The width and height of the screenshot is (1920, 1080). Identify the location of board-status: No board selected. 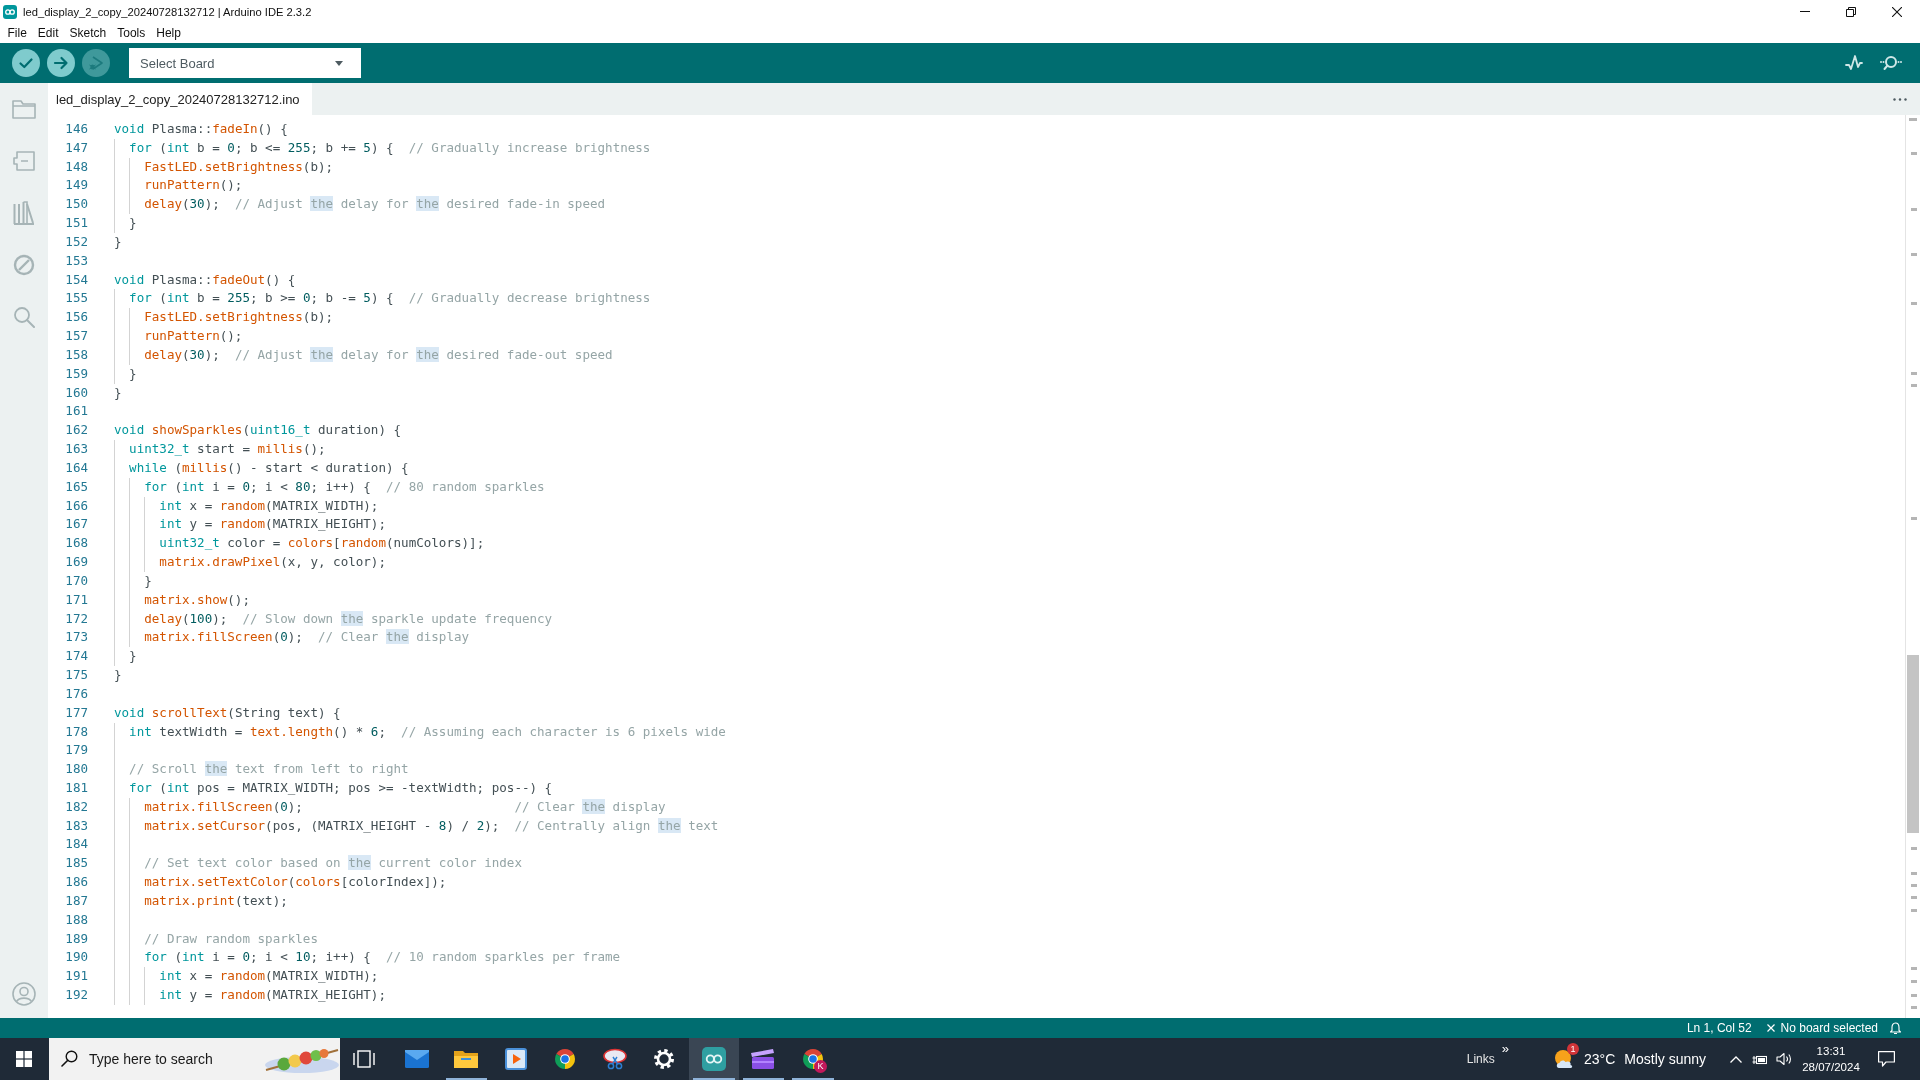
(1829, 1028).